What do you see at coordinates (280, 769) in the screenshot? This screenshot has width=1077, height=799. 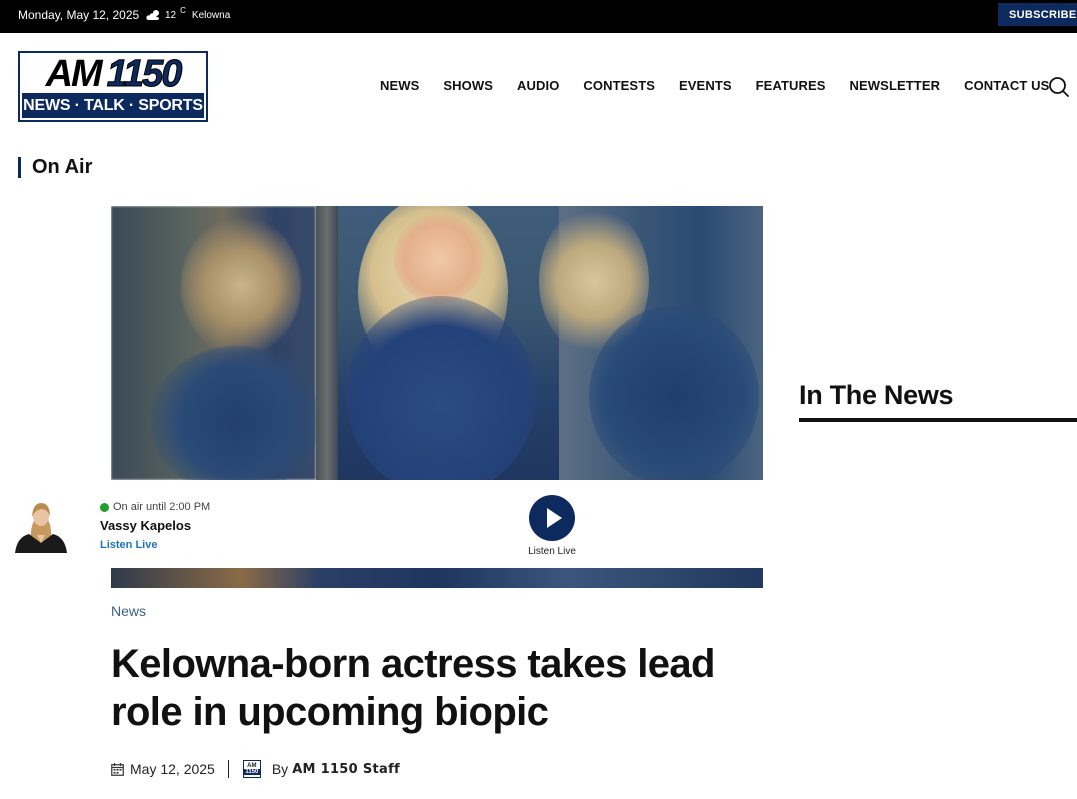 I see `byline-prefix: By` at bounding box center [280, 769].